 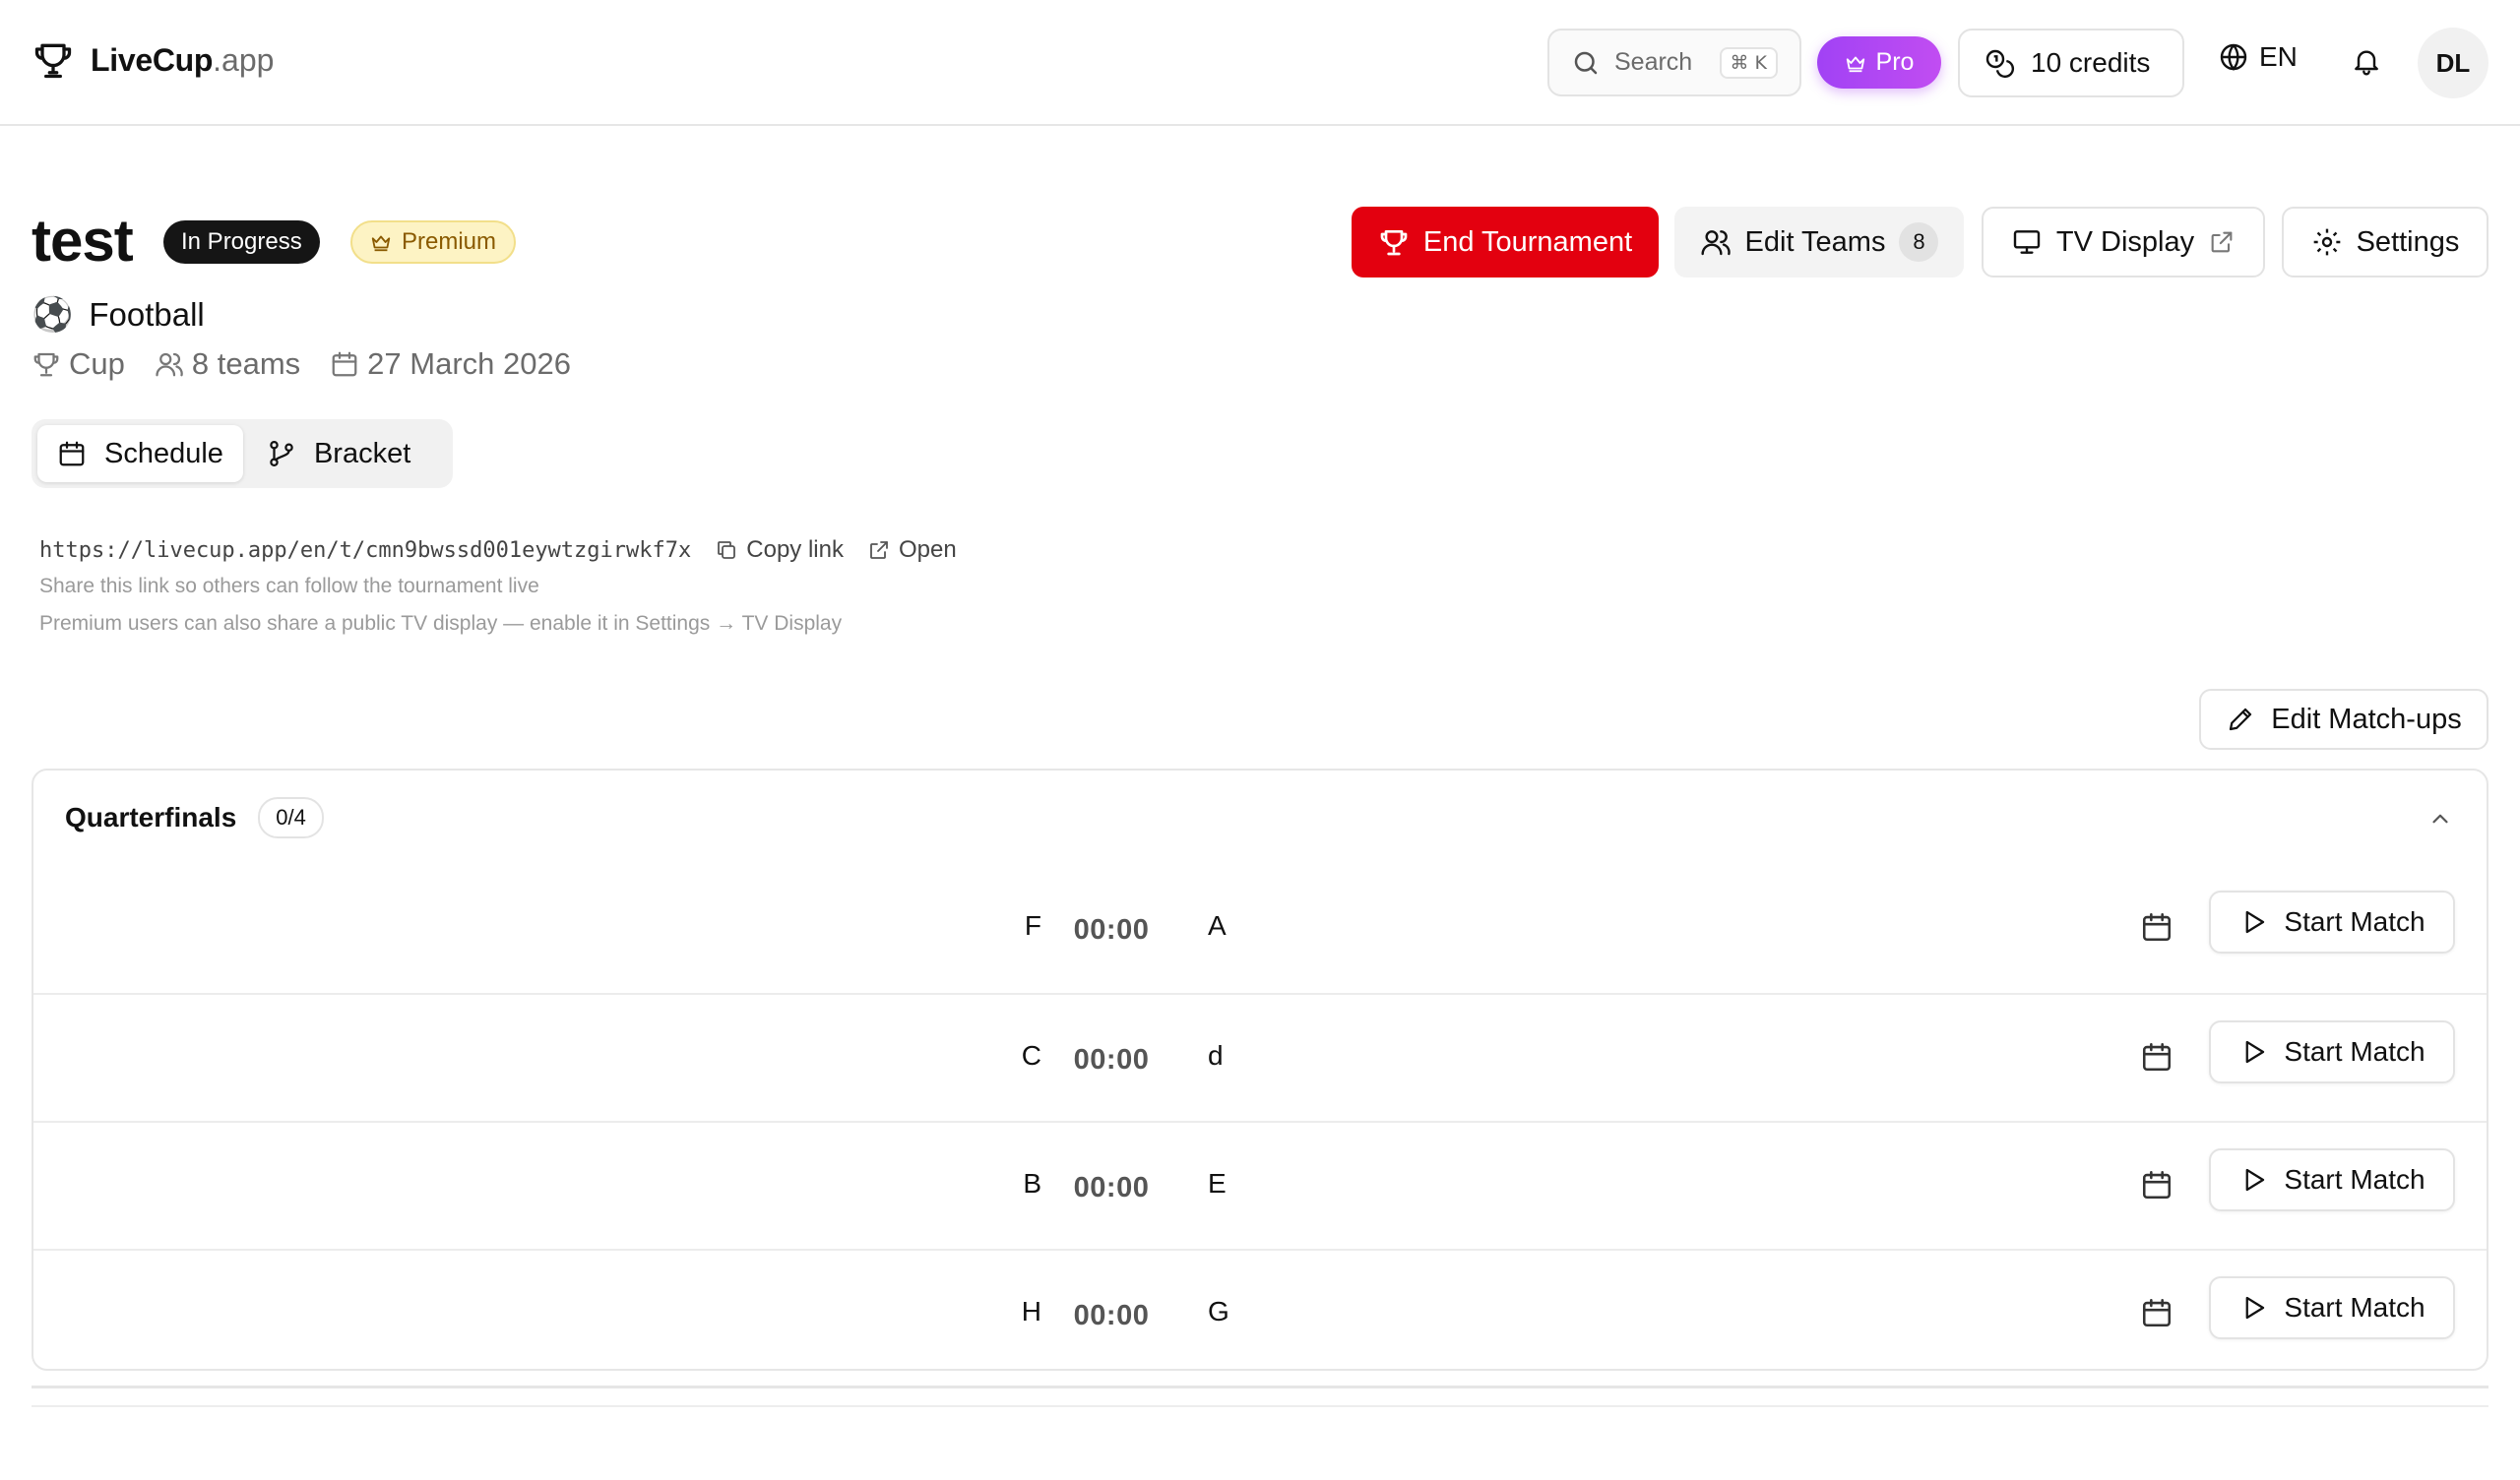 I want to click on edit-matchups-button: Edit Match-ups, so click(x=2343, y=720).